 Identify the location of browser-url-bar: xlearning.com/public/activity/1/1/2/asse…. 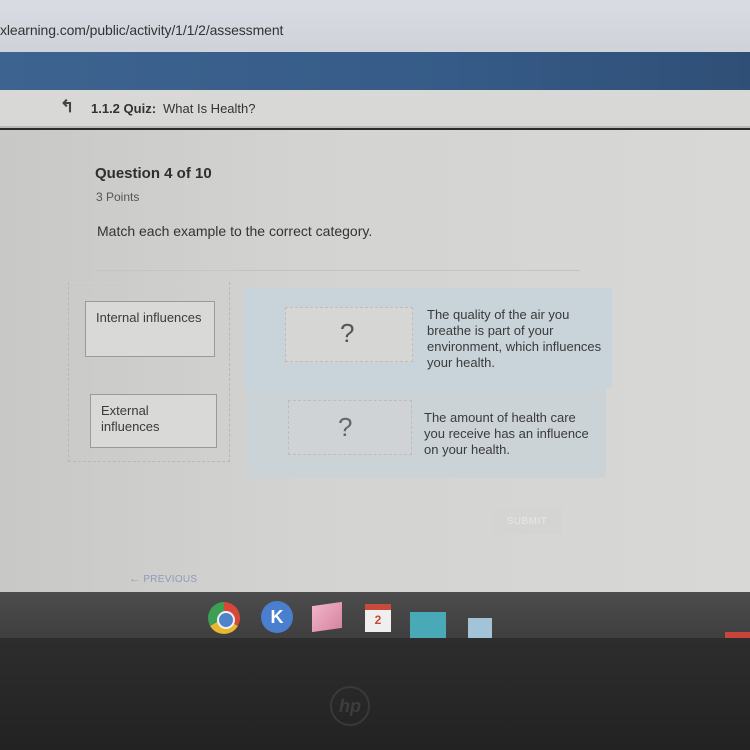
(375, 26).